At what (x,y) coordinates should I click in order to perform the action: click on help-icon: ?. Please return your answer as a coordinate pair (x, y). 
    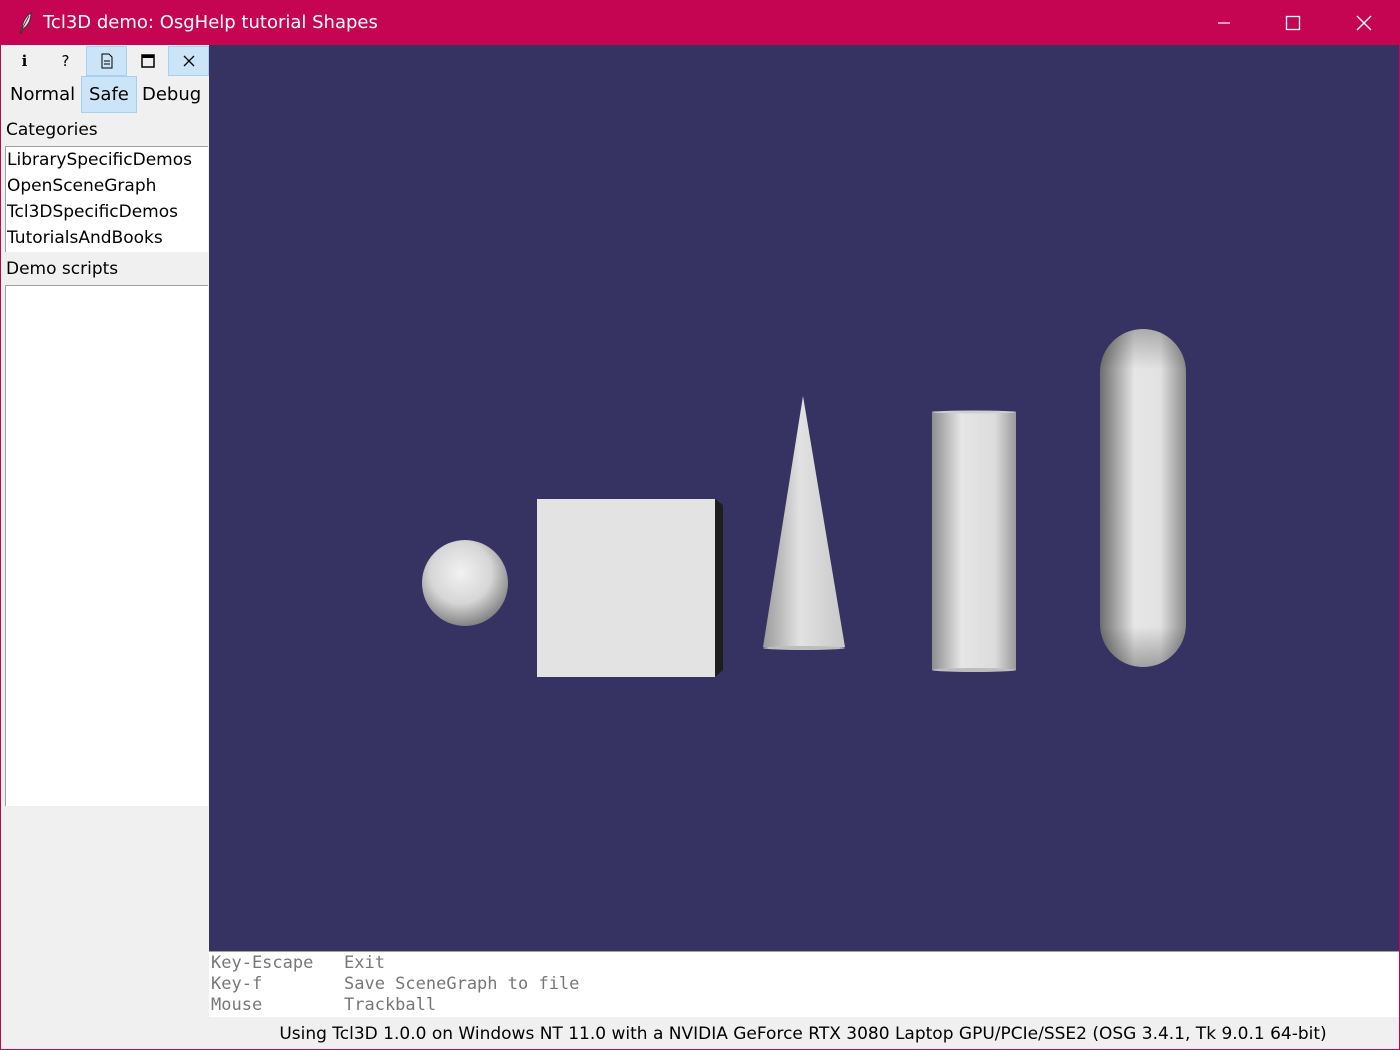
    Looking at the image, I should click on (65, 61).